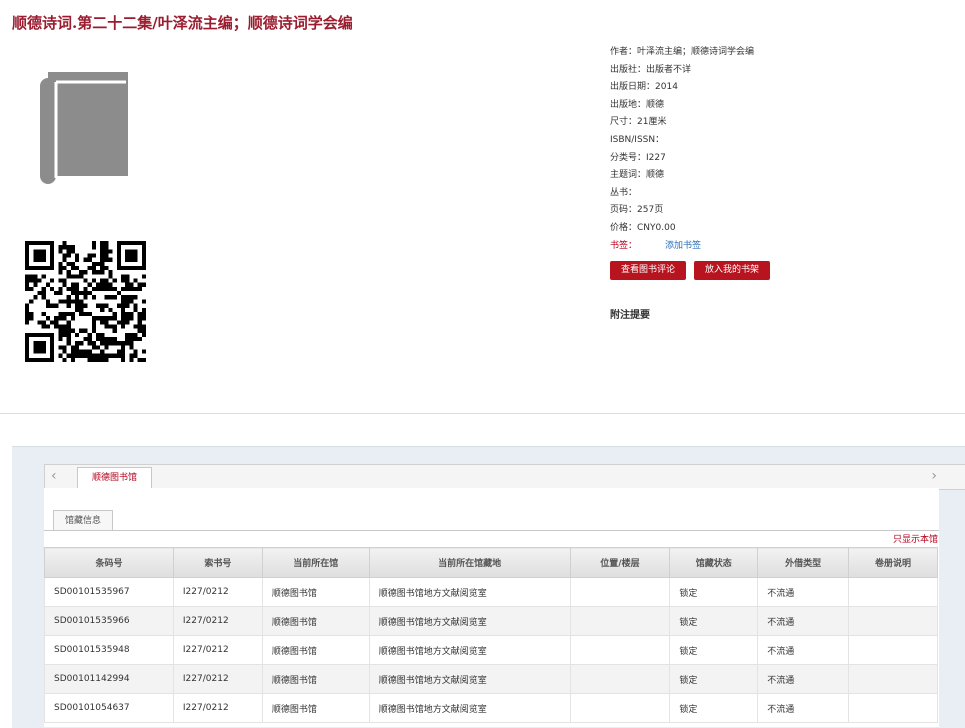  What do you see at coordinates (109, 650) in the screenshot?
I see `cell-barcode: SD00101535948` at bounding box center [109, 650].